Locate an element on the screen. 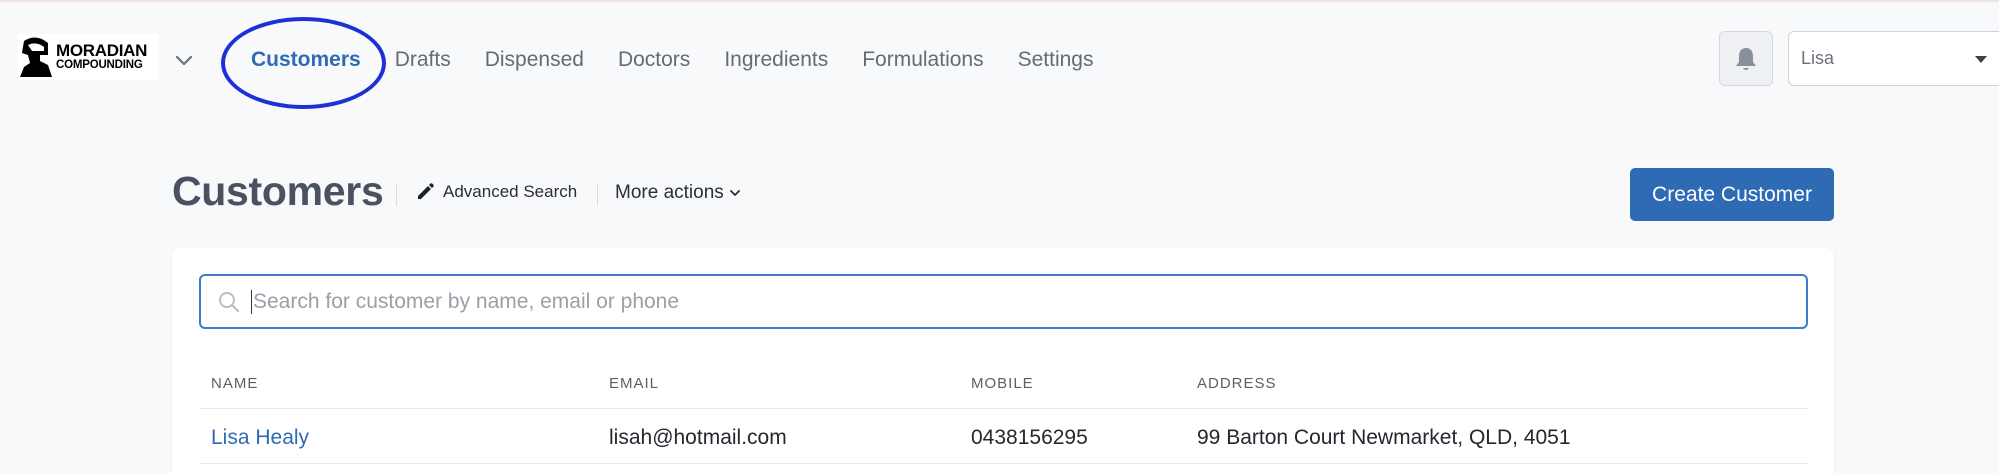 The height and width of the screenshot is (473, 1999). user-select-value: Lisa is located at coordinates (1818, 58).